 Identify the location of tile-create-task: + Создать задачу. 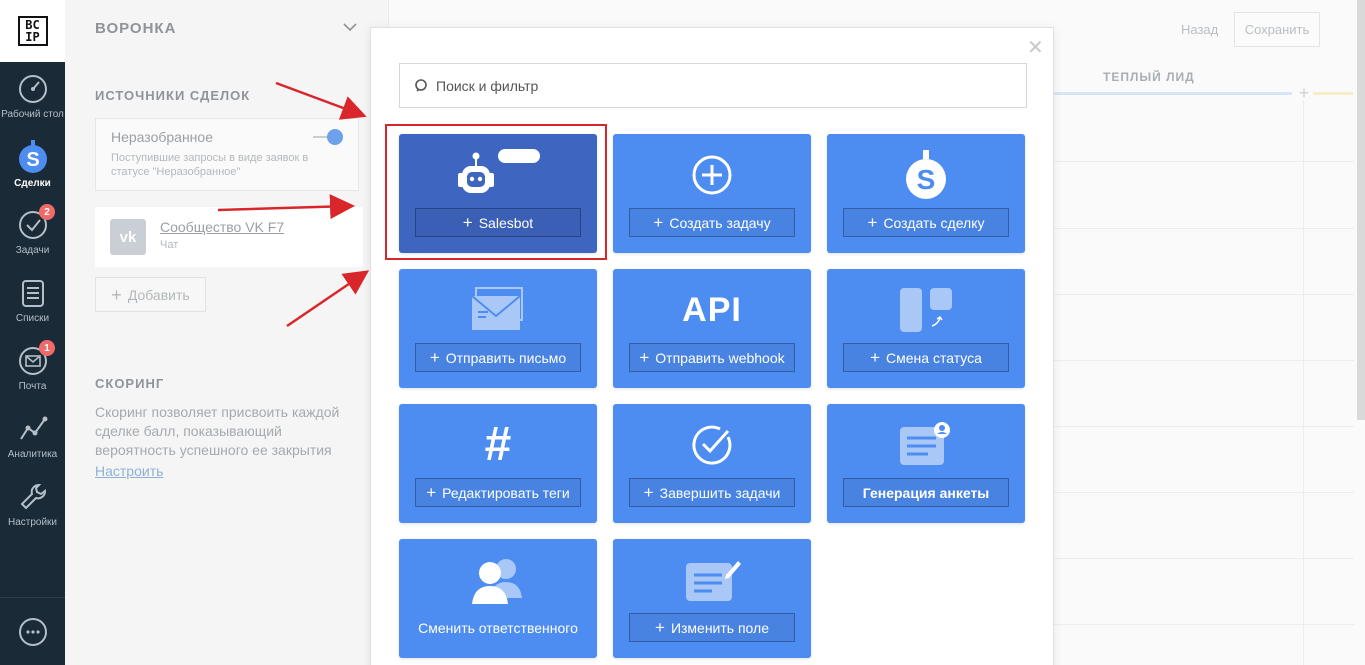
(712, 193).